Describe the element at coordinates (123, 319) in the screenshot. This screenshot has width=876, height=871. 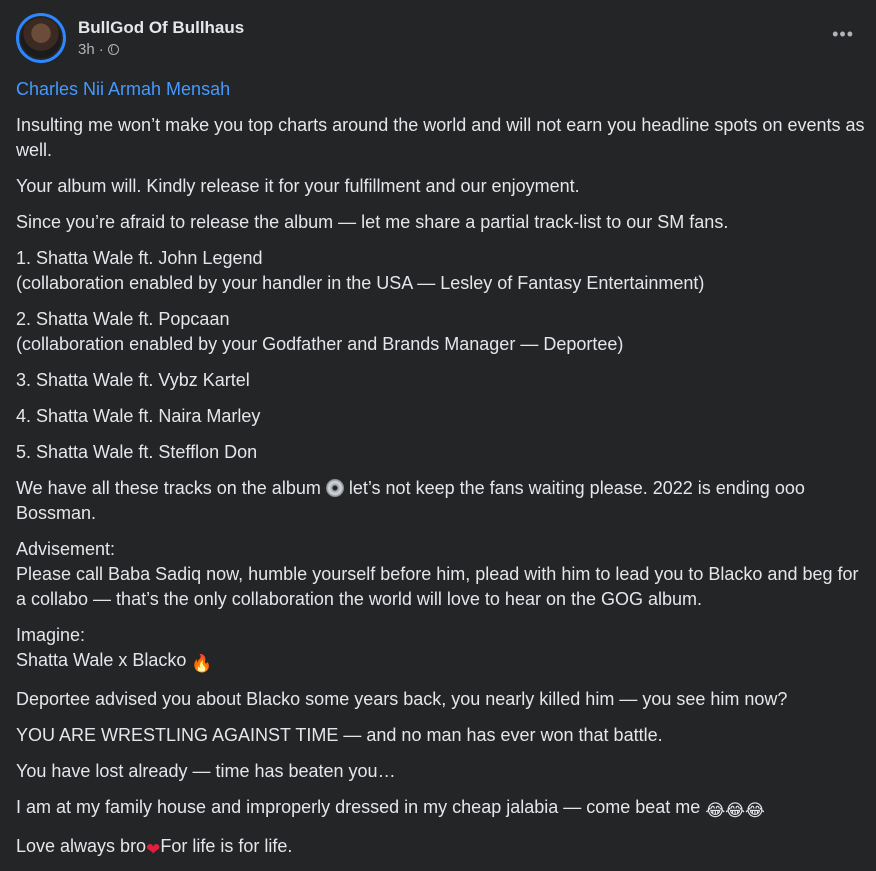
I see `track-title: 2. Shatta Wale ft. Popcaan` at that location.